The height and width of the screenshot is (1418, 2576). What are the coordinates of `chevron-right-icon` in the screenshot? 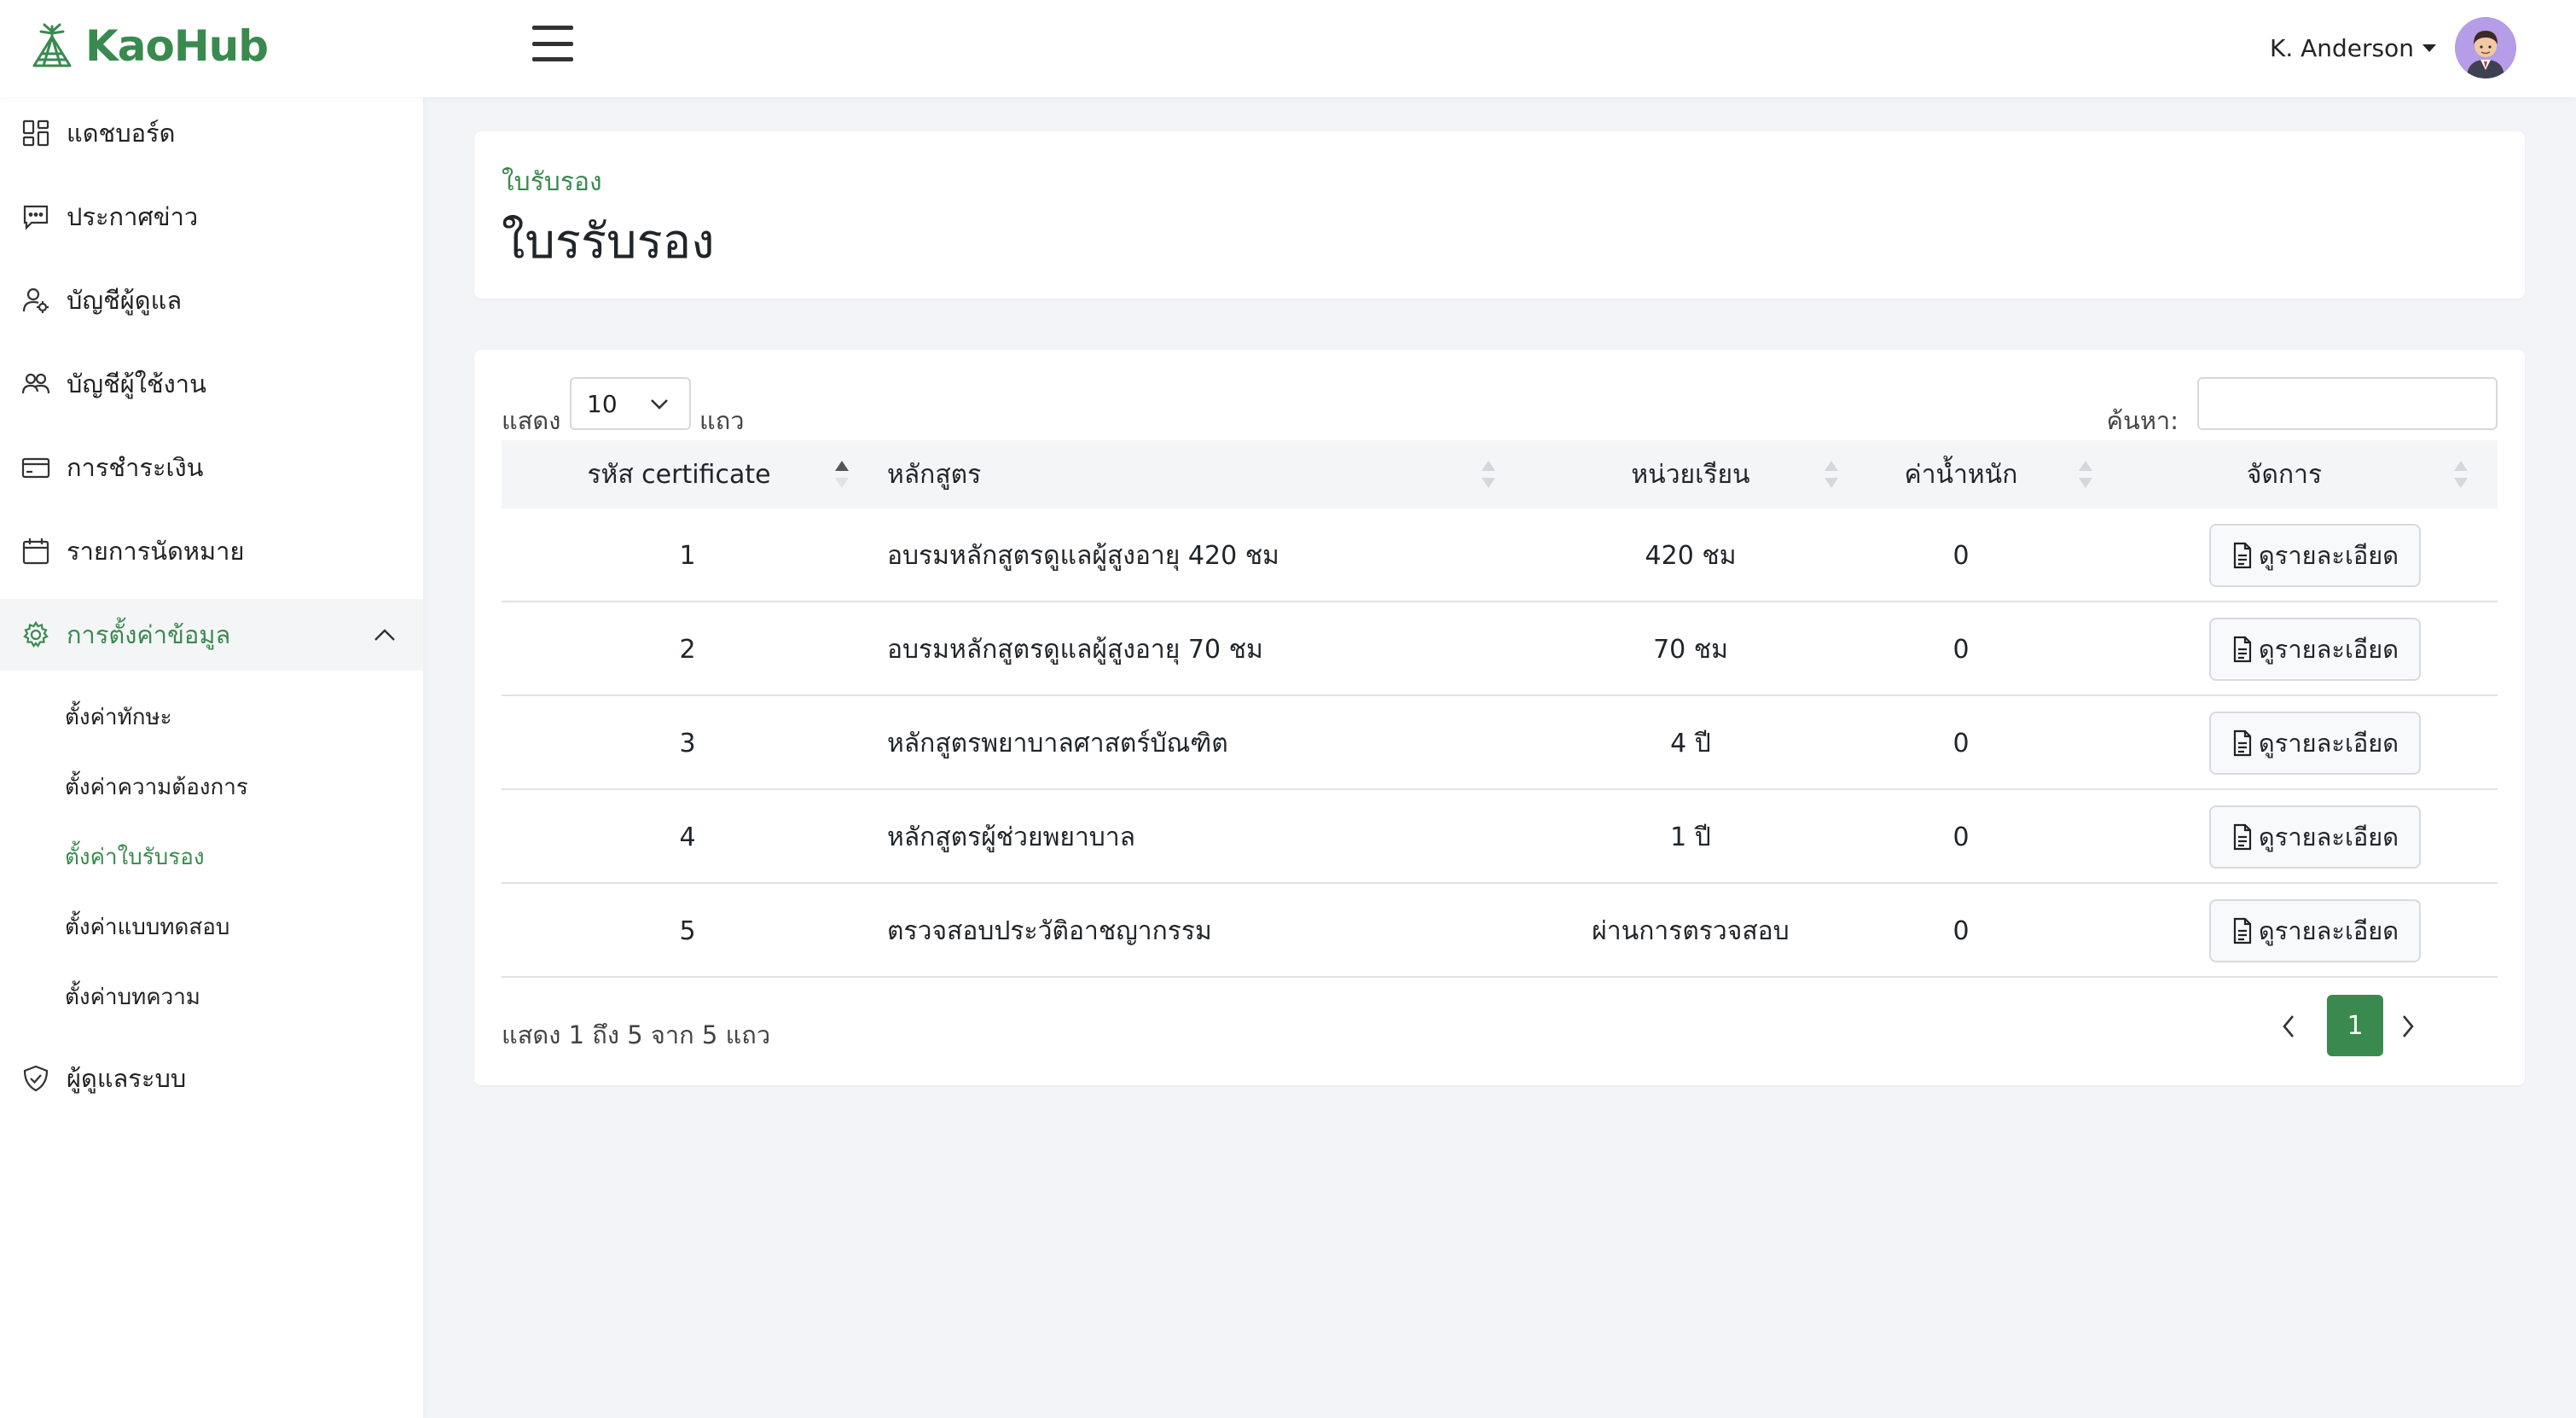 It's located at (2408, 1026).